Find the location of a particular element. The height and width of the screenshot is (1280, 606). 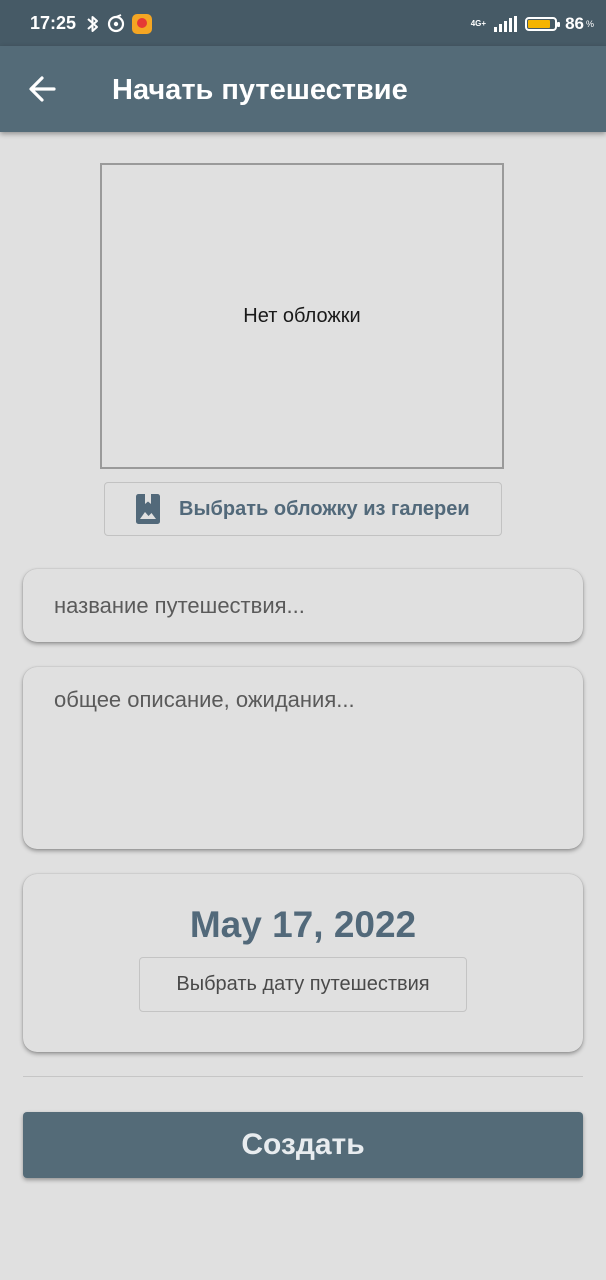

page-title: Начать путешествие is located at coordinates (260, 90).